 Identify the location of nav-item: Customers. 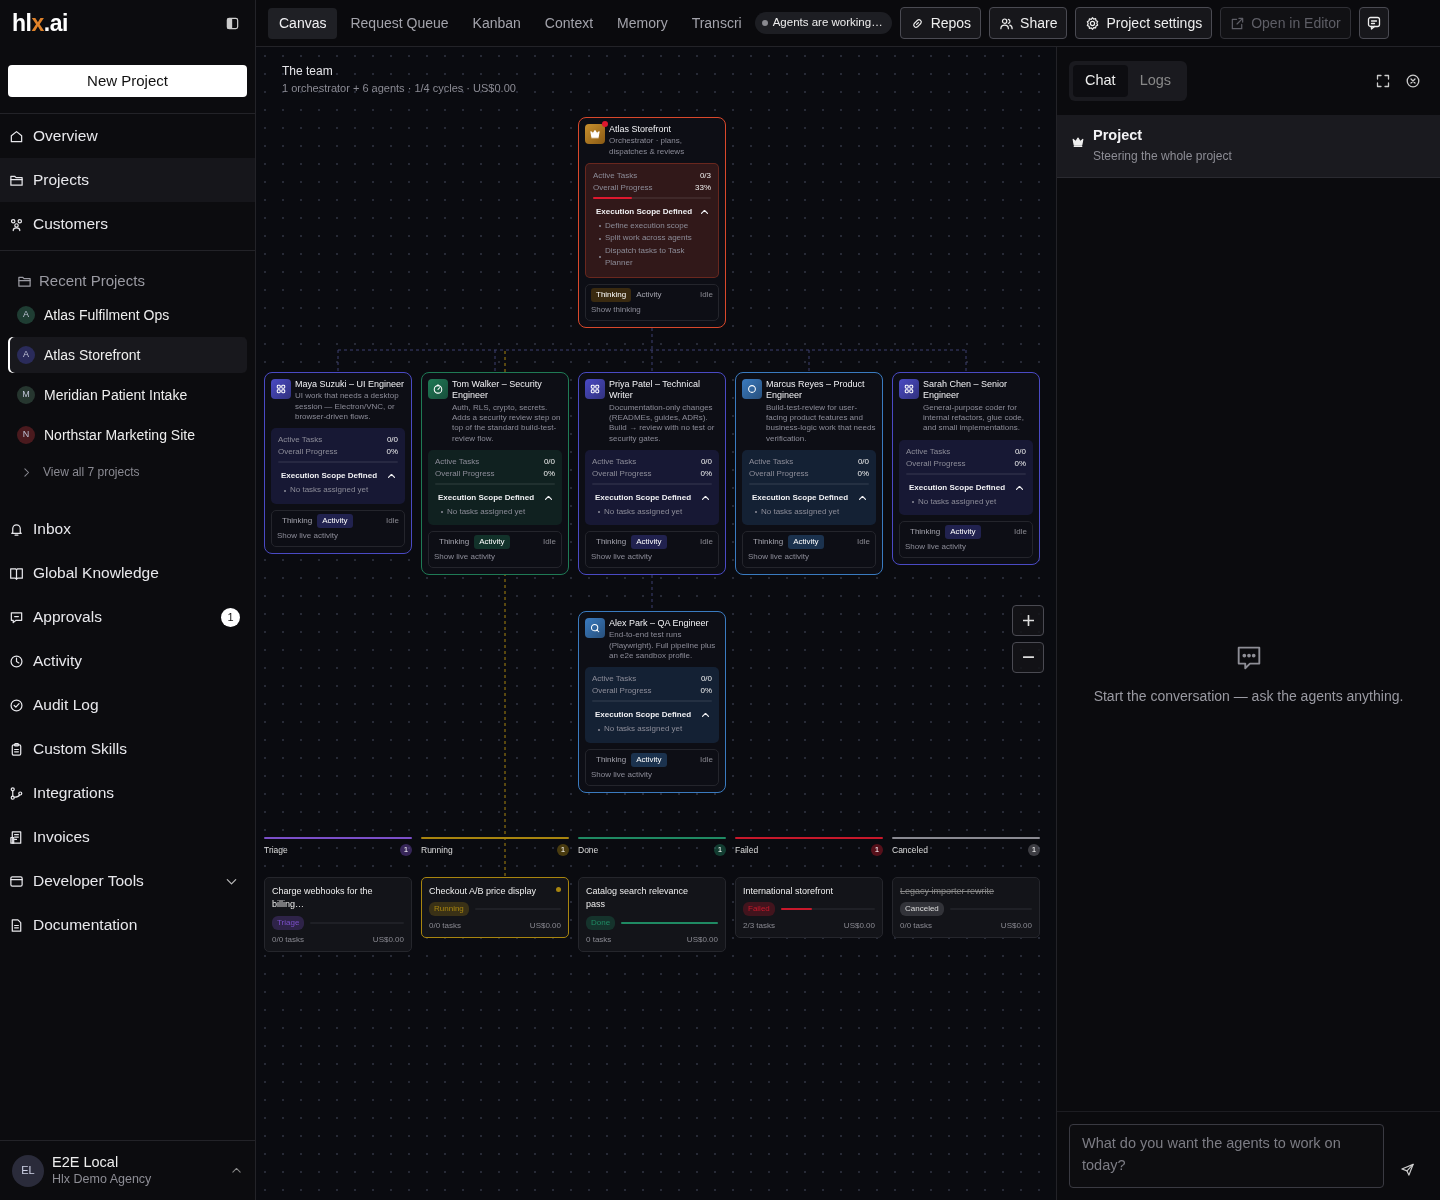
(127, 224).